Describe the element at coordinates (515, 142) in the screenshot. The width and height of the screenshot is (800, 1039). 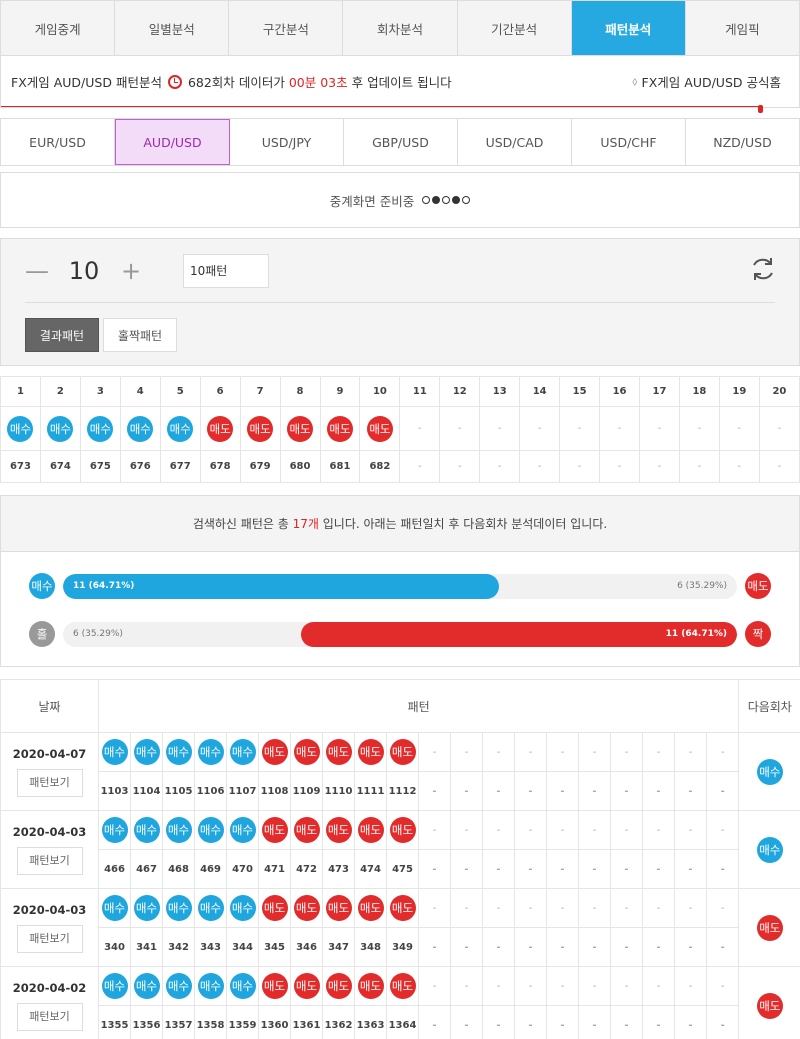
I see `currency-pair-tab: USD/CAD` at that location.